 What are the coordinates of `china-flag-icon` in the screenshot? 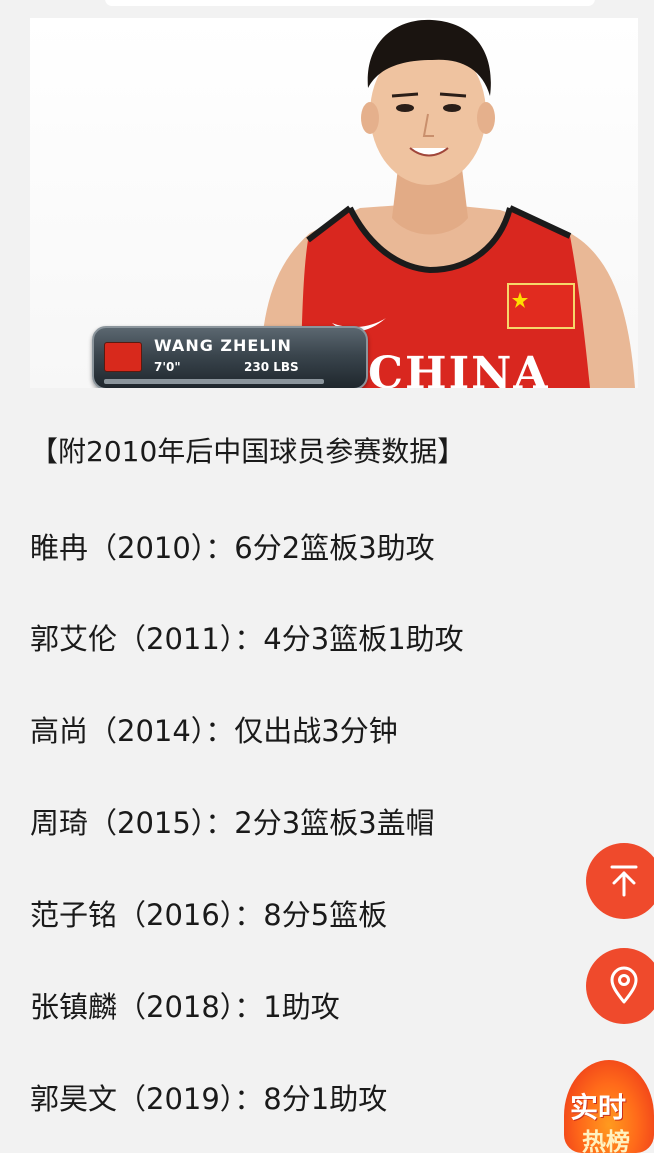 It's located at (123, 357).